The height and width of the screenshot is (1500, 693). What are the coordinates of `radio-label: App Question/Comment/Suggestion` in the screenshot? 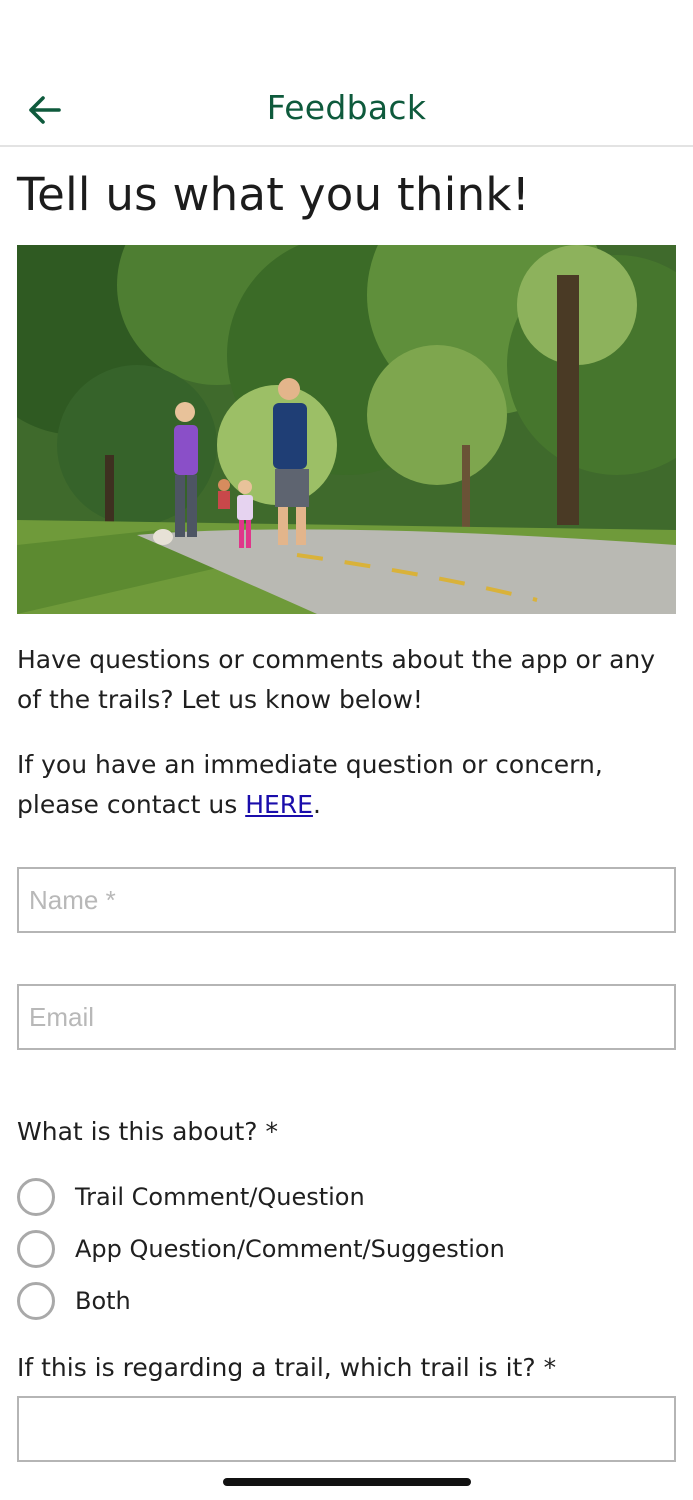 It's located at (290, 1249).